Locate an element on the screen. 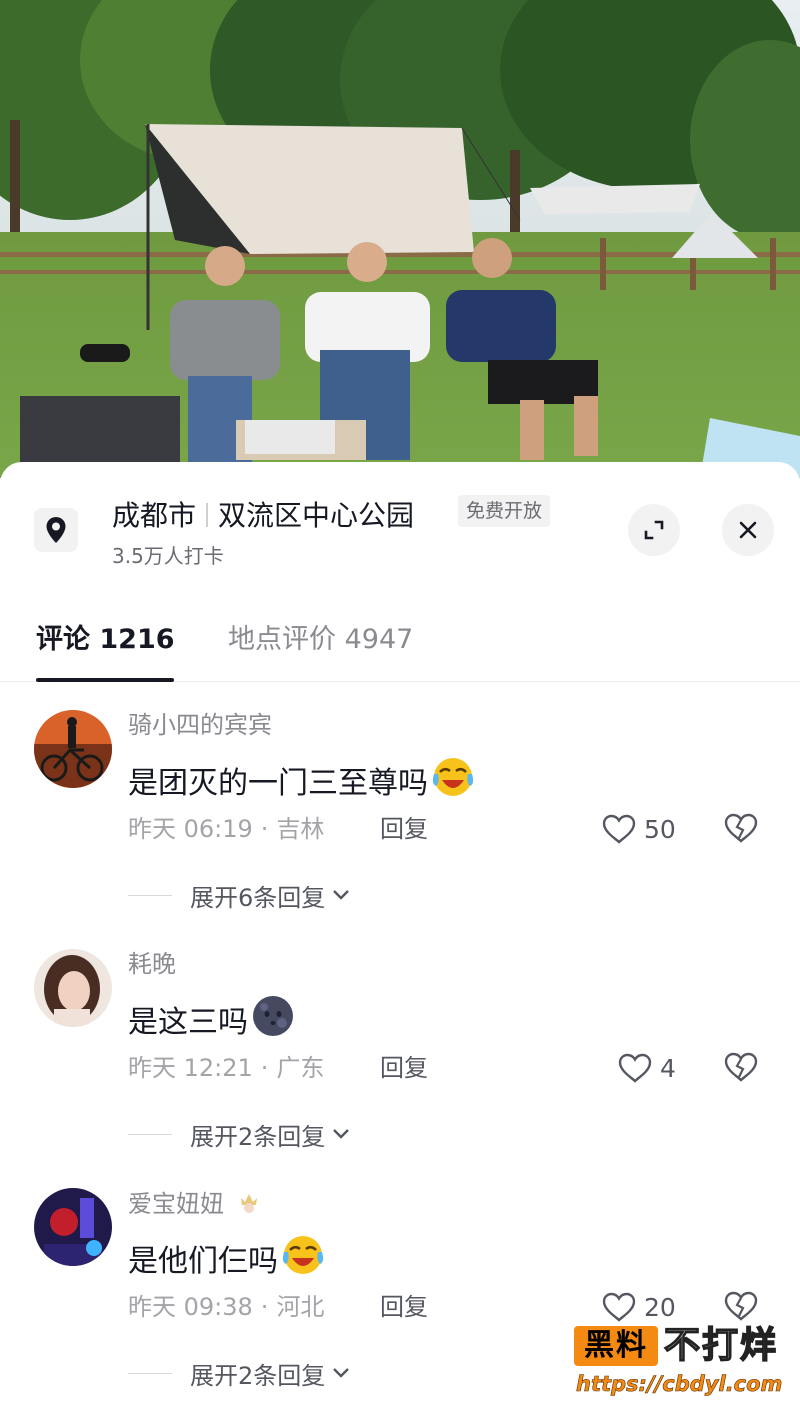 This screenshot has width=800, height=1422. active-tab-indicator is located at coordinates (105, 680).